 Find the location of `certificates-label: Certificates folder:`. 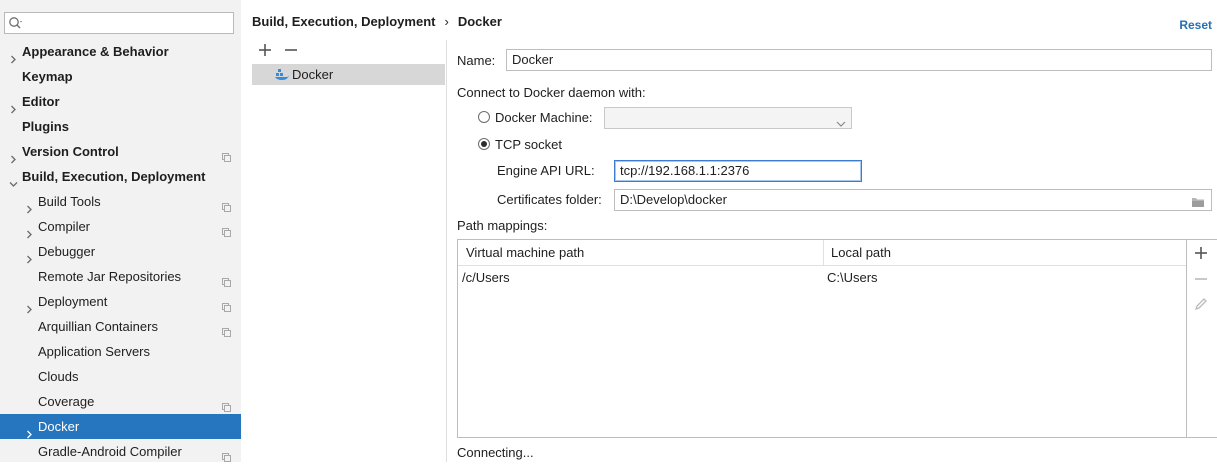

certificates-label: Certificates folder: is located at coordinates (549, 199).